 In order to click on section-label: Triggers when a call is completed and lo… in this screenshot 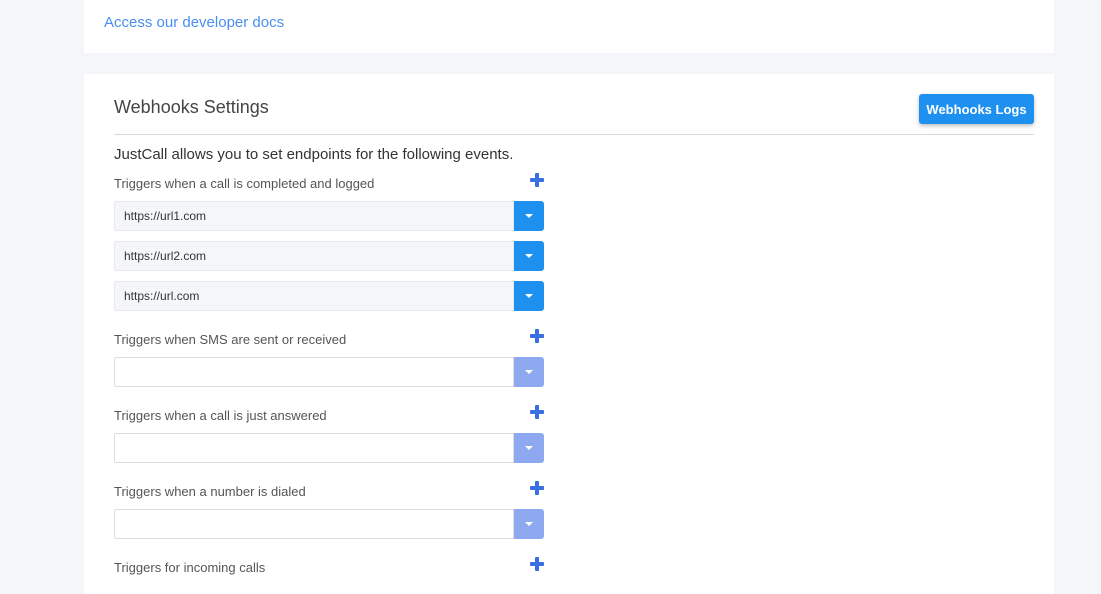, I will do `click(244, 183)`.